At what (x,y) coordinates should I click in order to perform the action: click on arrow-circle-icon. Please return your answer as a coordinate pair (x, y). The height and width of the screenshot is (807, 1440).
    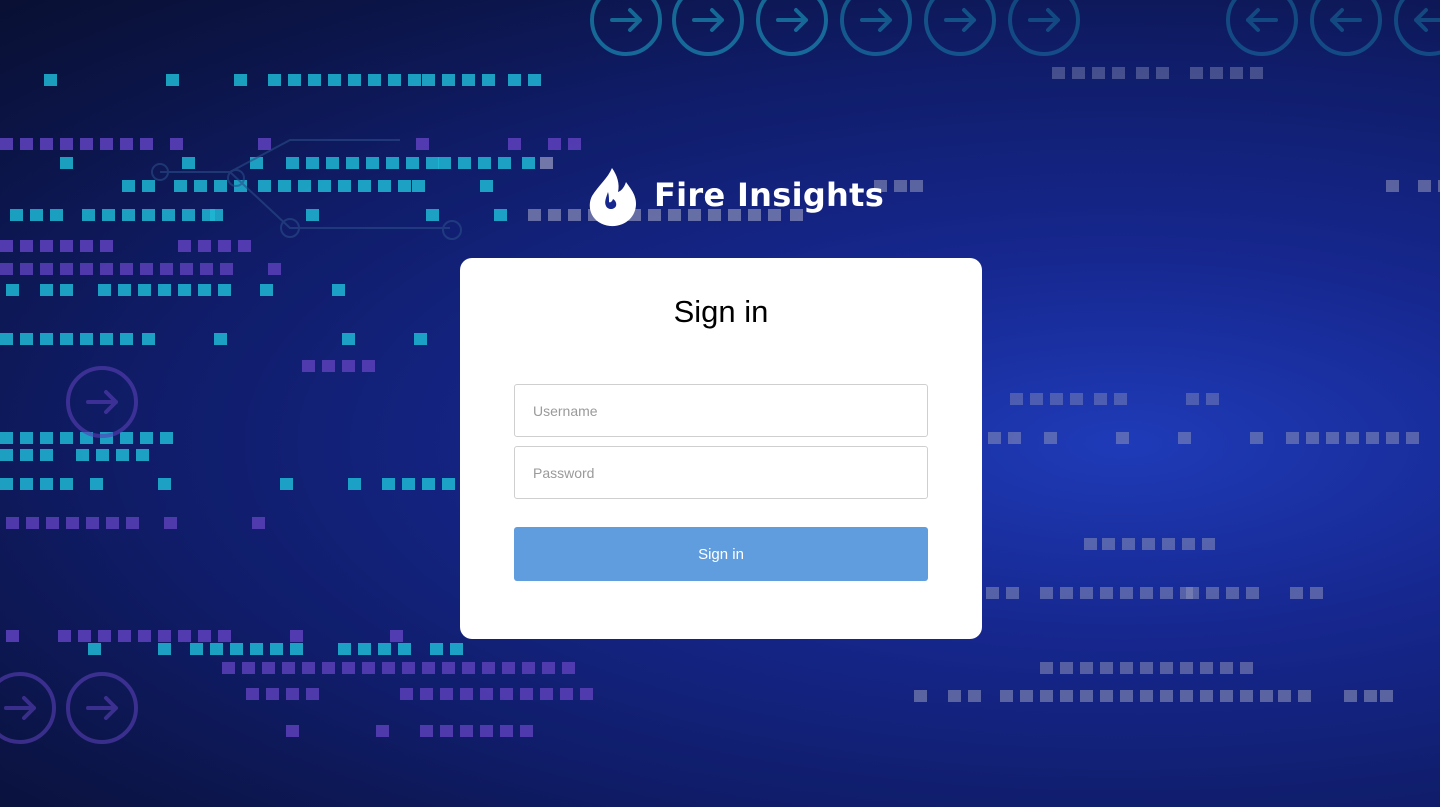
    Looking at the image, I should click on (1262, 28).